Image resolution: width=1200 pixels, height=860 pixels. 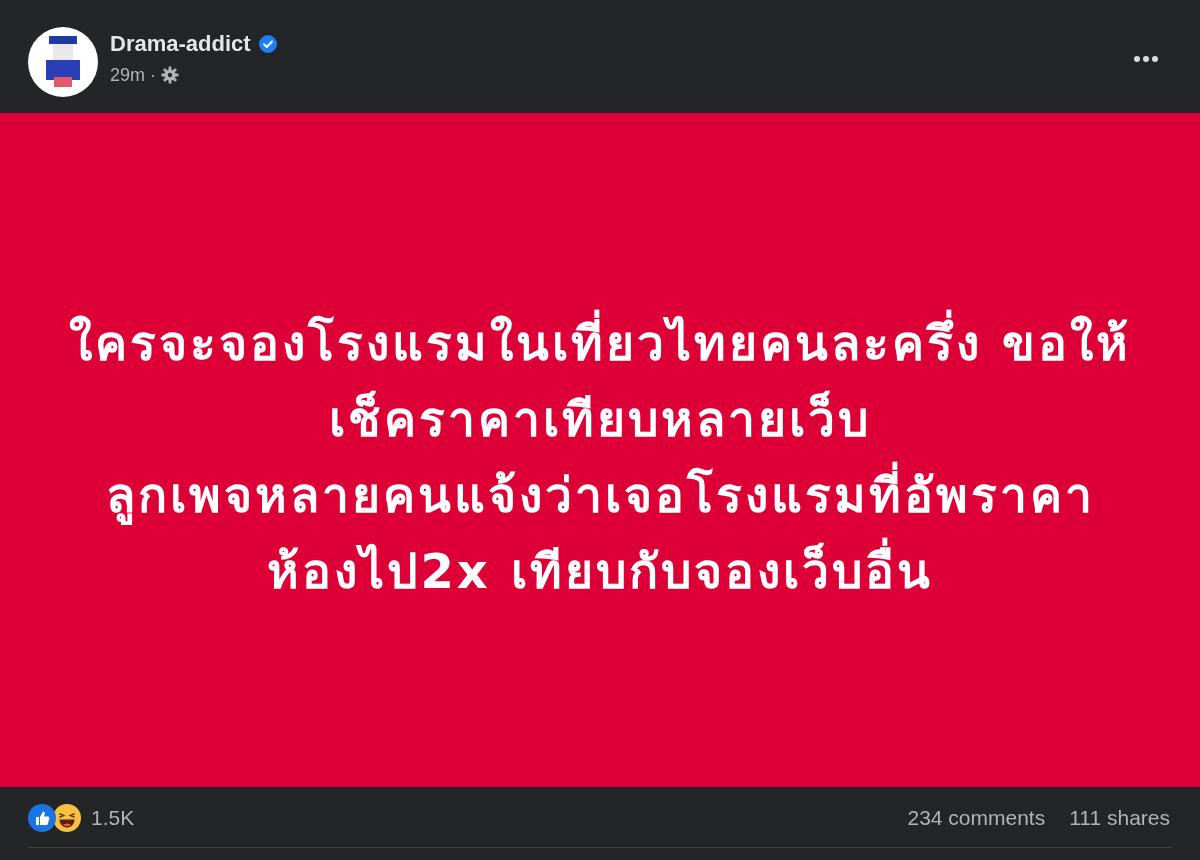 What do you see at coordinates (170, 75) in the screenshot?
I see `gear-icon` at bounding box center [170, 75].